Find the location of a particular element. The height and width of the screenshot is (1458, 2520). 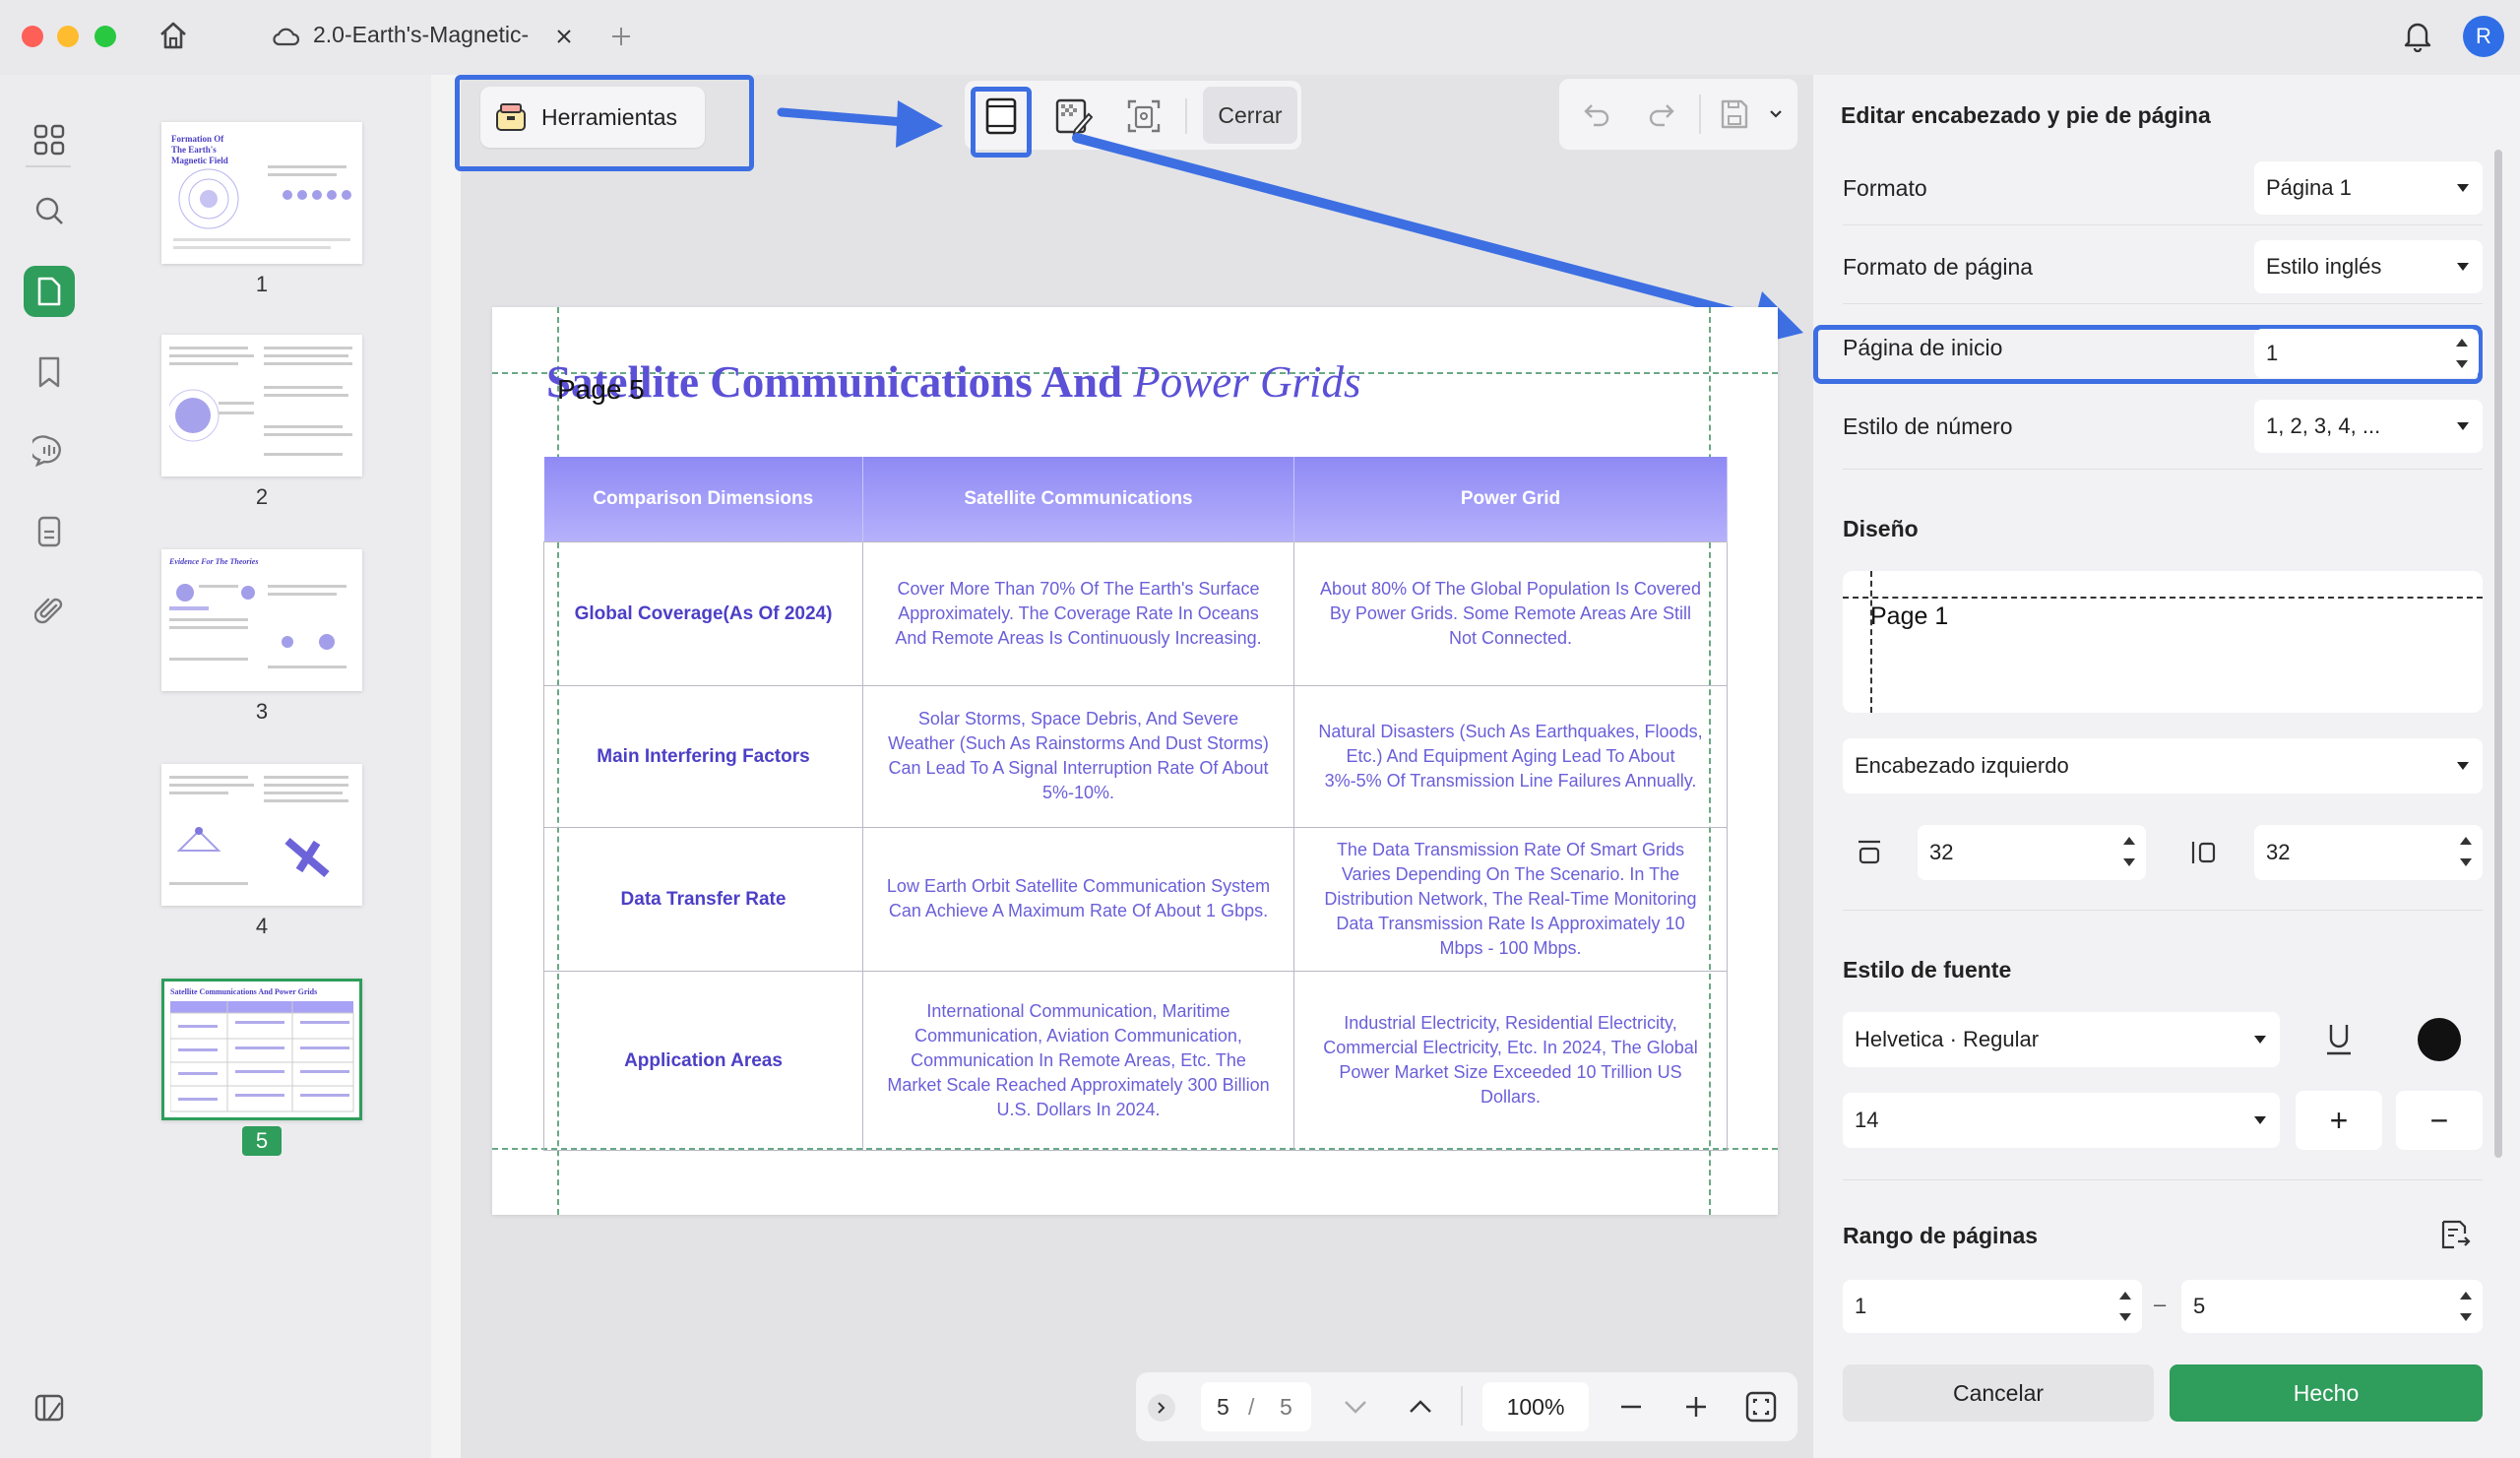

range-to-input: 5 is located at coordinates (2332, 1306).